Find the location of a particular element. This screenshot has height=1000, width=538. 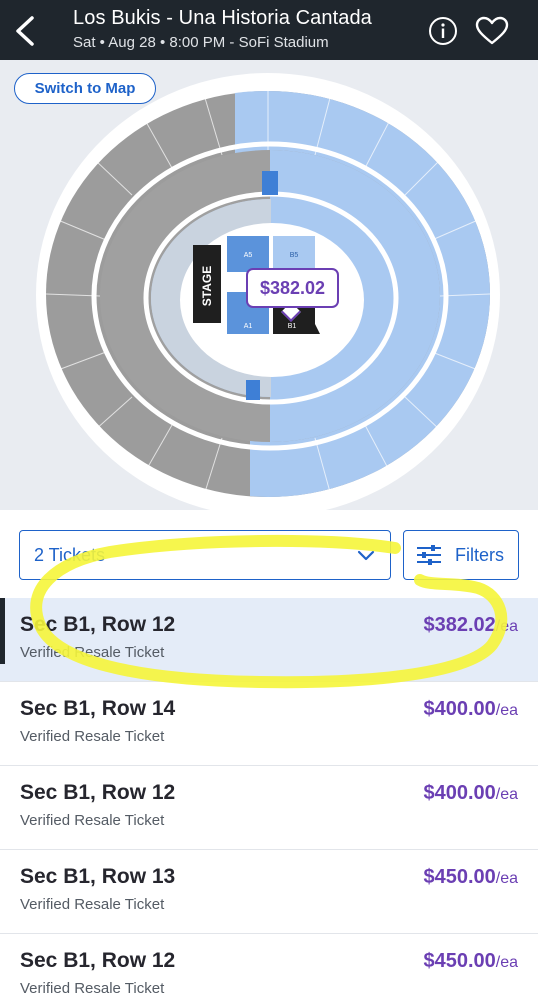

ticket-quantity-value: 2 Tickets is located at coordinates (70, 554).